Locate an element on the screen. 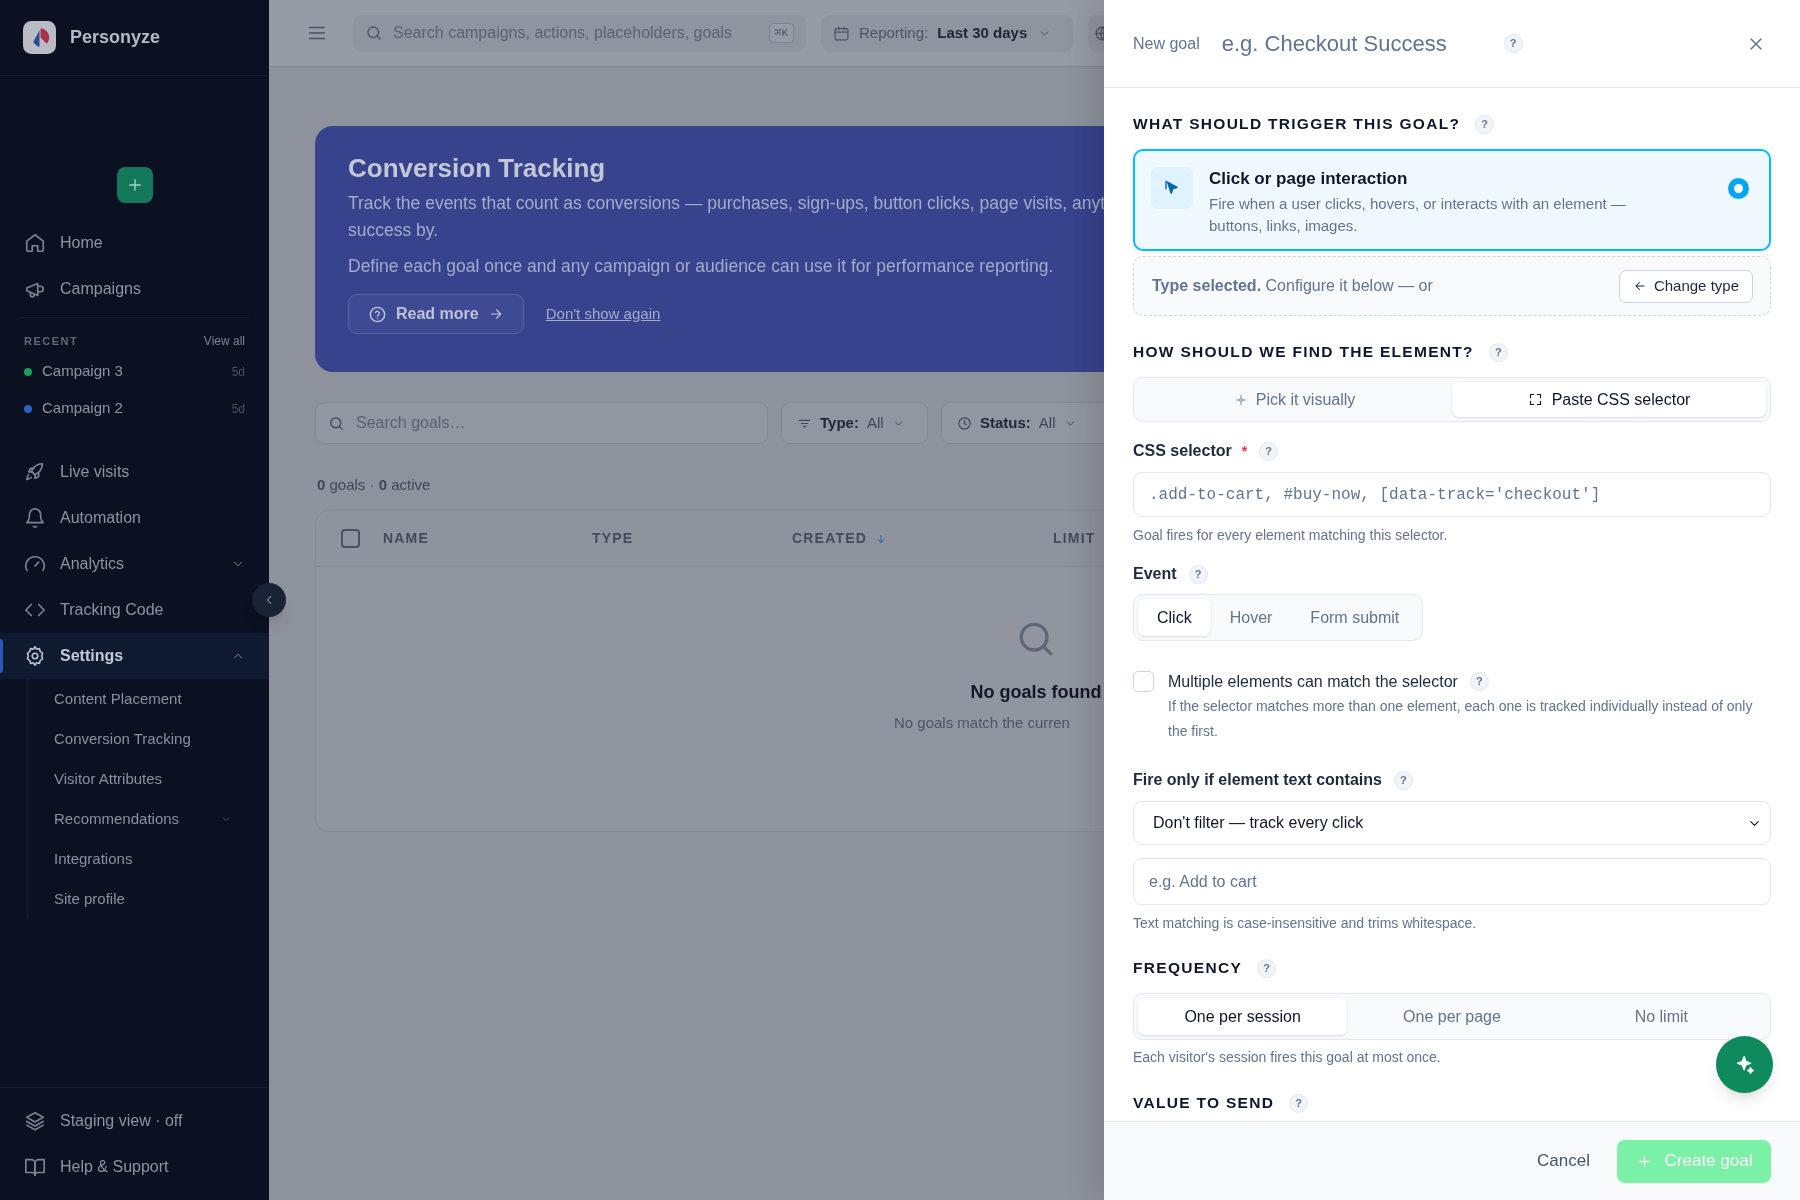  change-type-button: Change type is located at coordinates (1685, 286).